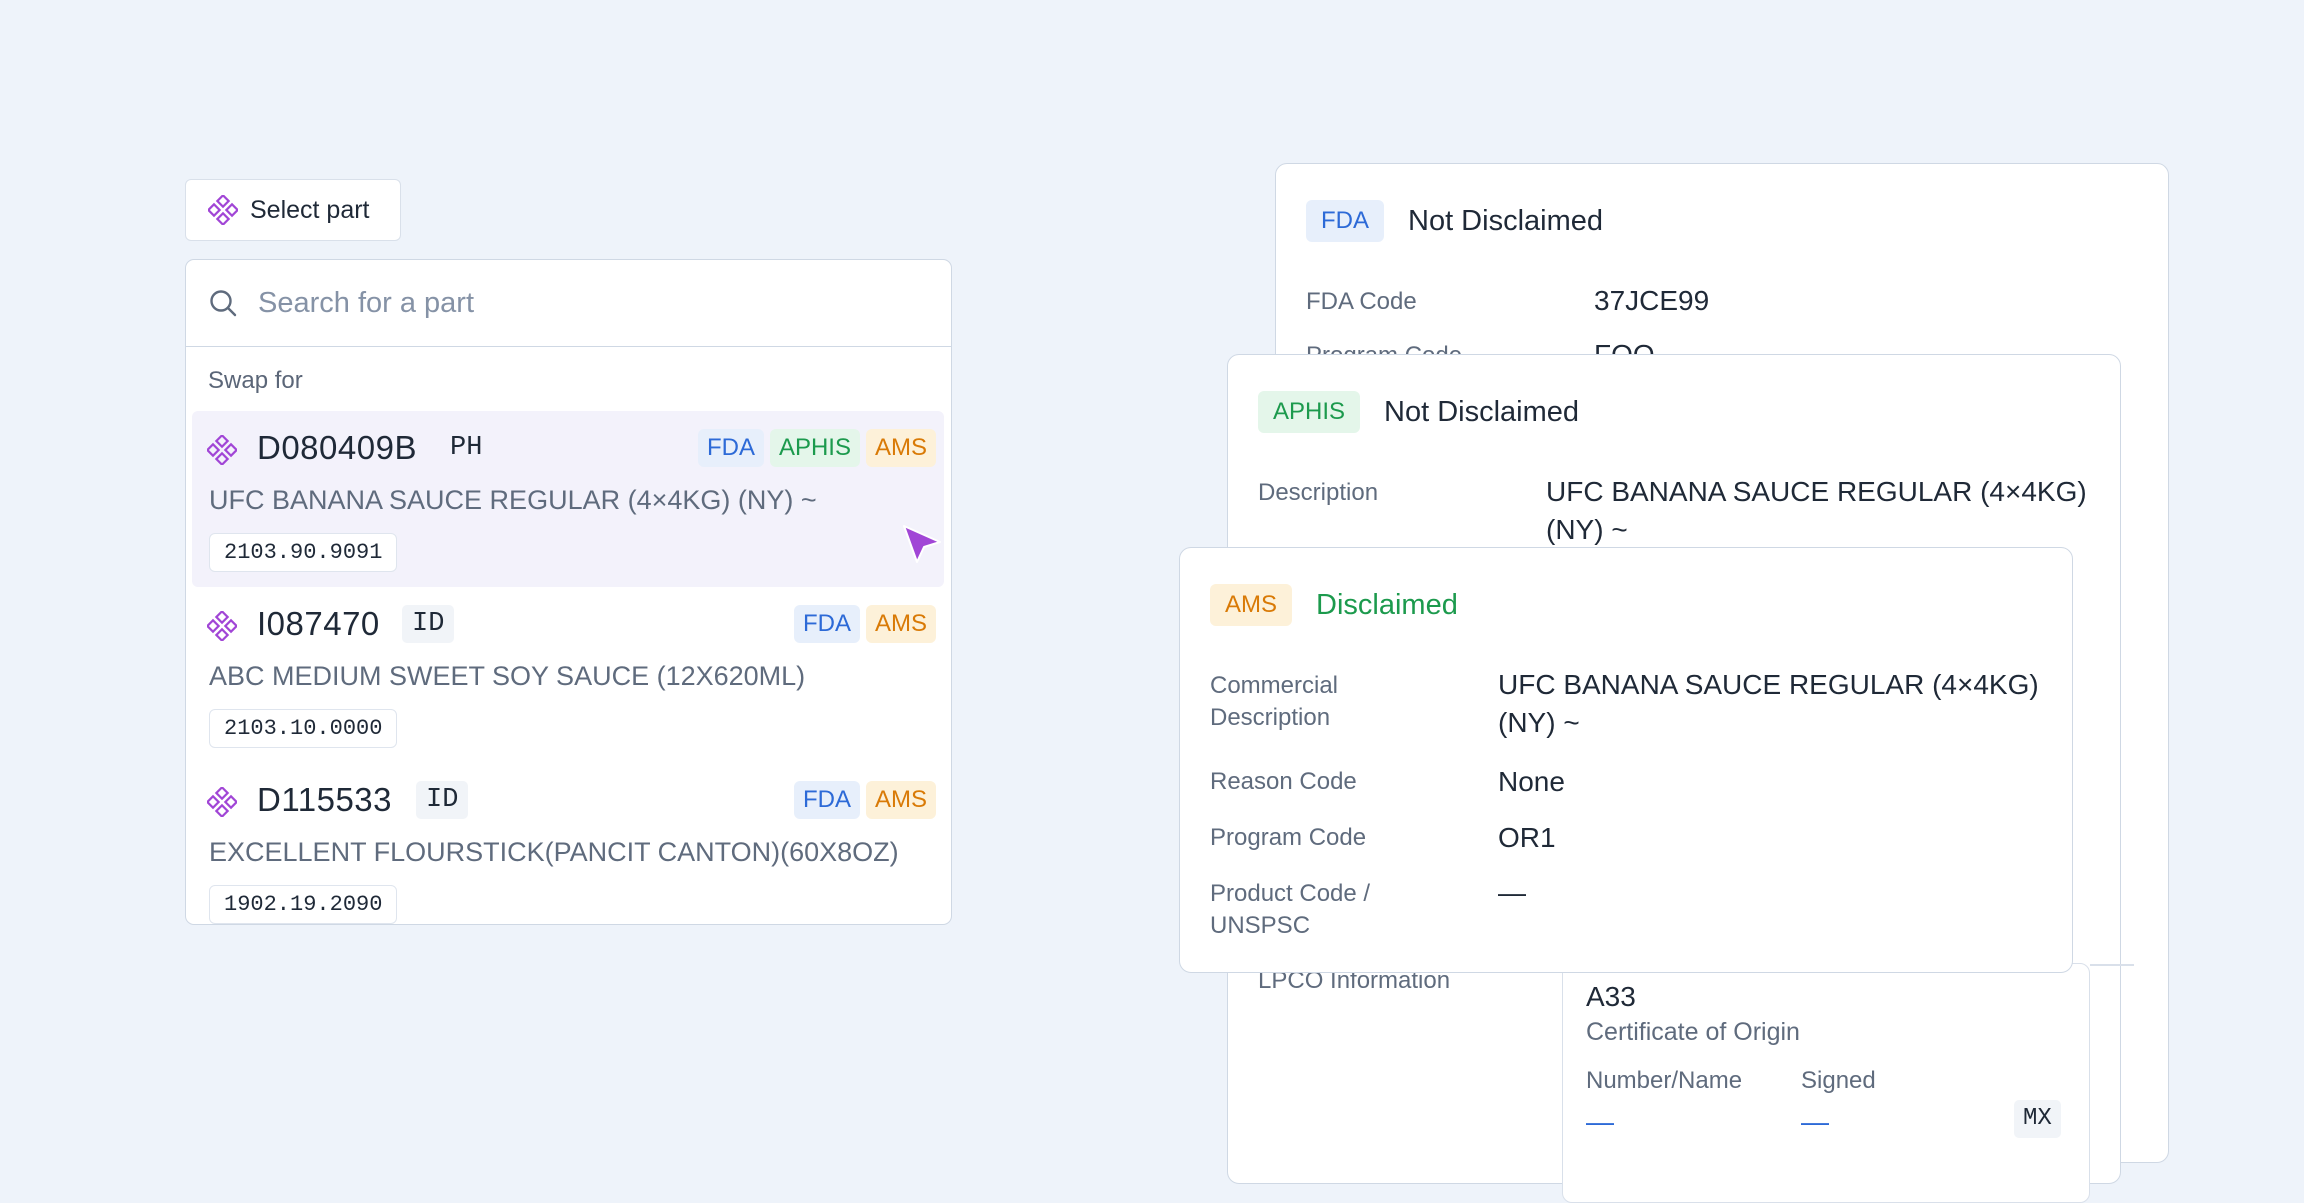 The width and height of the screenshot is (2304, 1203). Describe the element at coordinates (1482, 411) in the screenshot. I see `aphis-status: Not Disclaimed` at that location.